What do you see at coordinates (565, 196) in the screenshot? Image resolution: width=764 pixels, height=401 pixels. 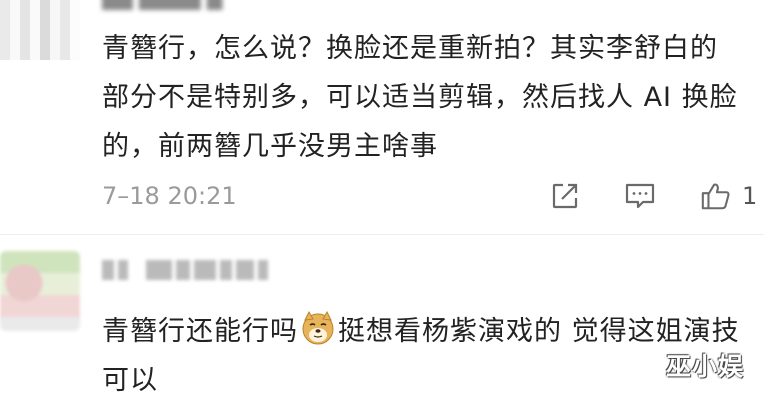 I see `share-icon` at bounding box center [565, 196].